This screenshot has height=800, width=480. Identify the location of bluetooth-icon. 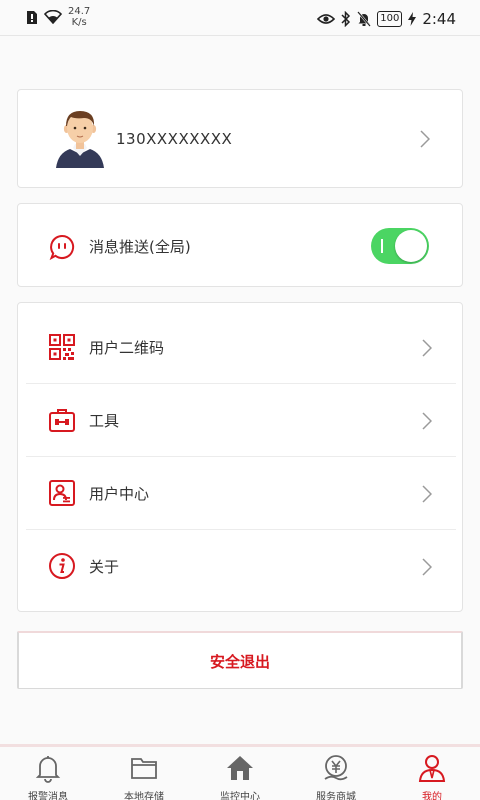
(346, 19).